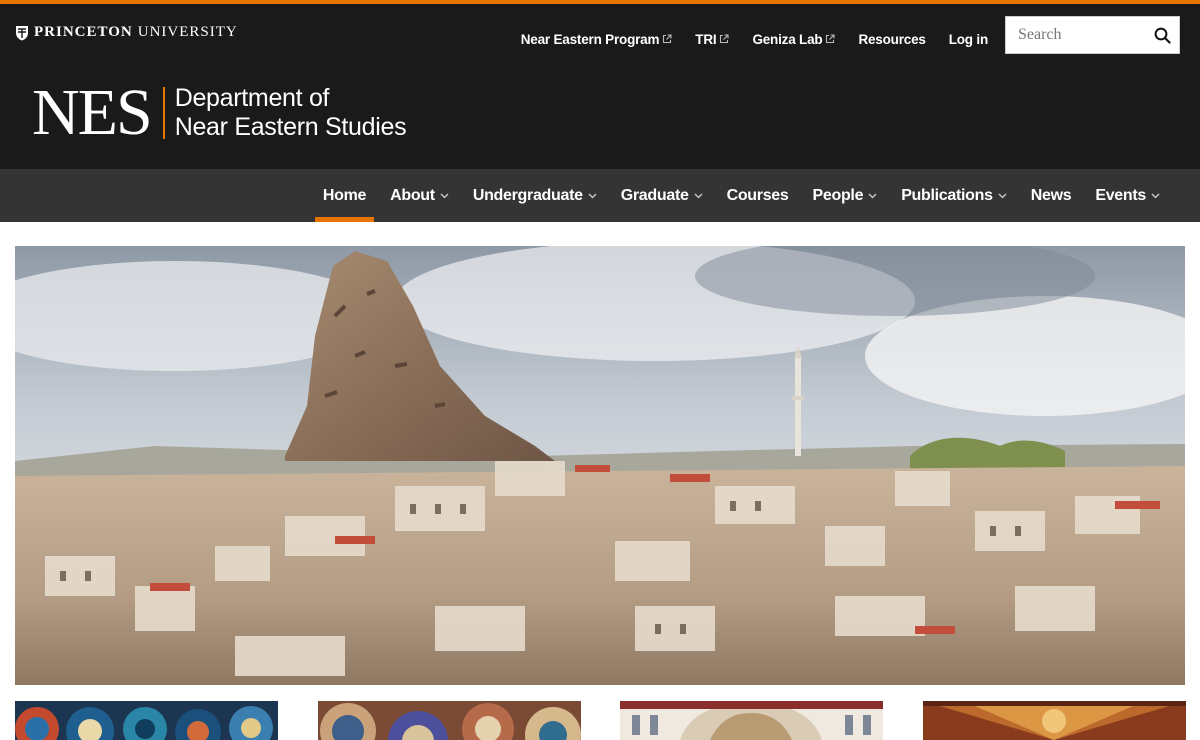  I want to click on feature-tile-ornate-ceiling, so click(1054, 720).